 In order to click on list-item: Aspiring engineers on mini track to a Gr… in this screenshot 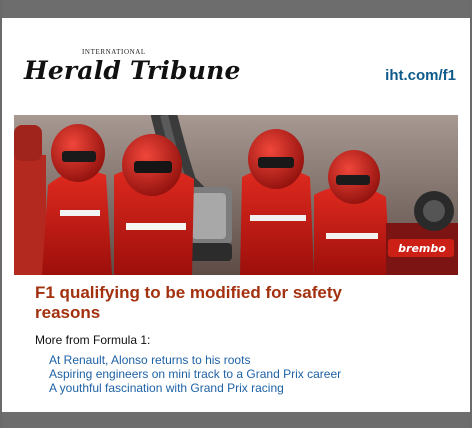, I will do `click(195, 374)`.